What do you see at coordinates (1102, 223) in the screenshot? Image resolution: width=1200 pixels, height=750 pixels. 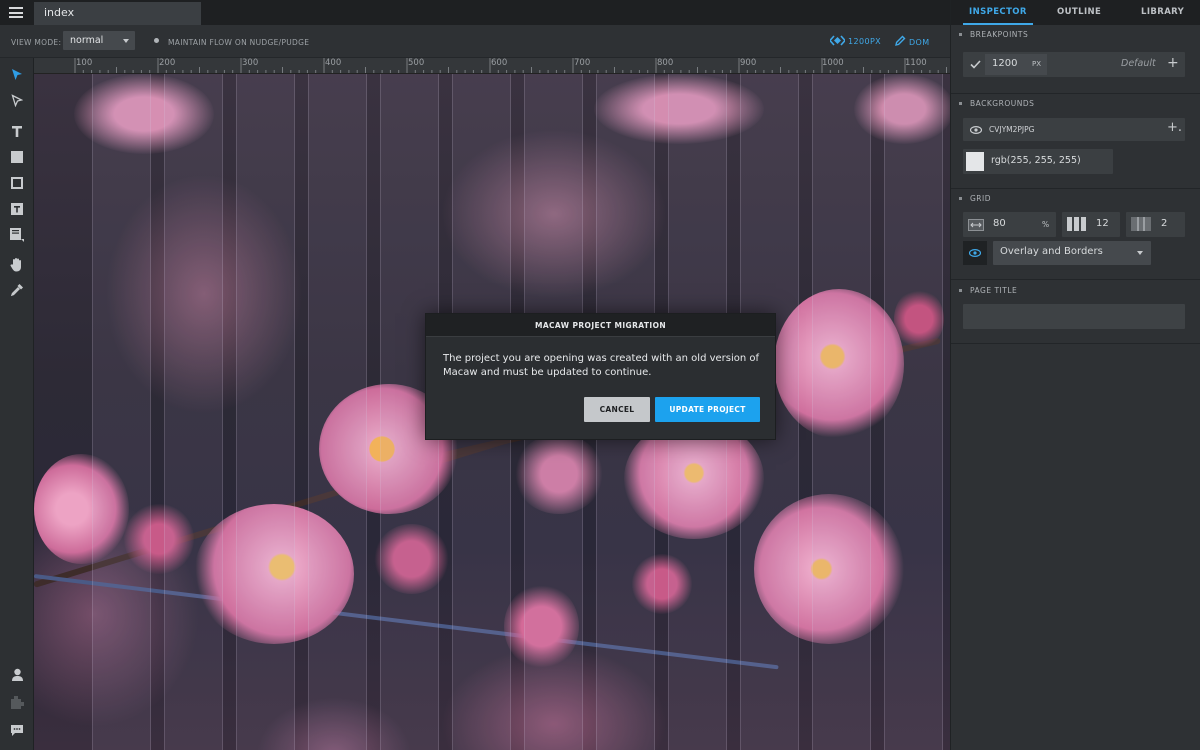 I see `grid-columns-value: 12` at bounding box center [1102, 223].